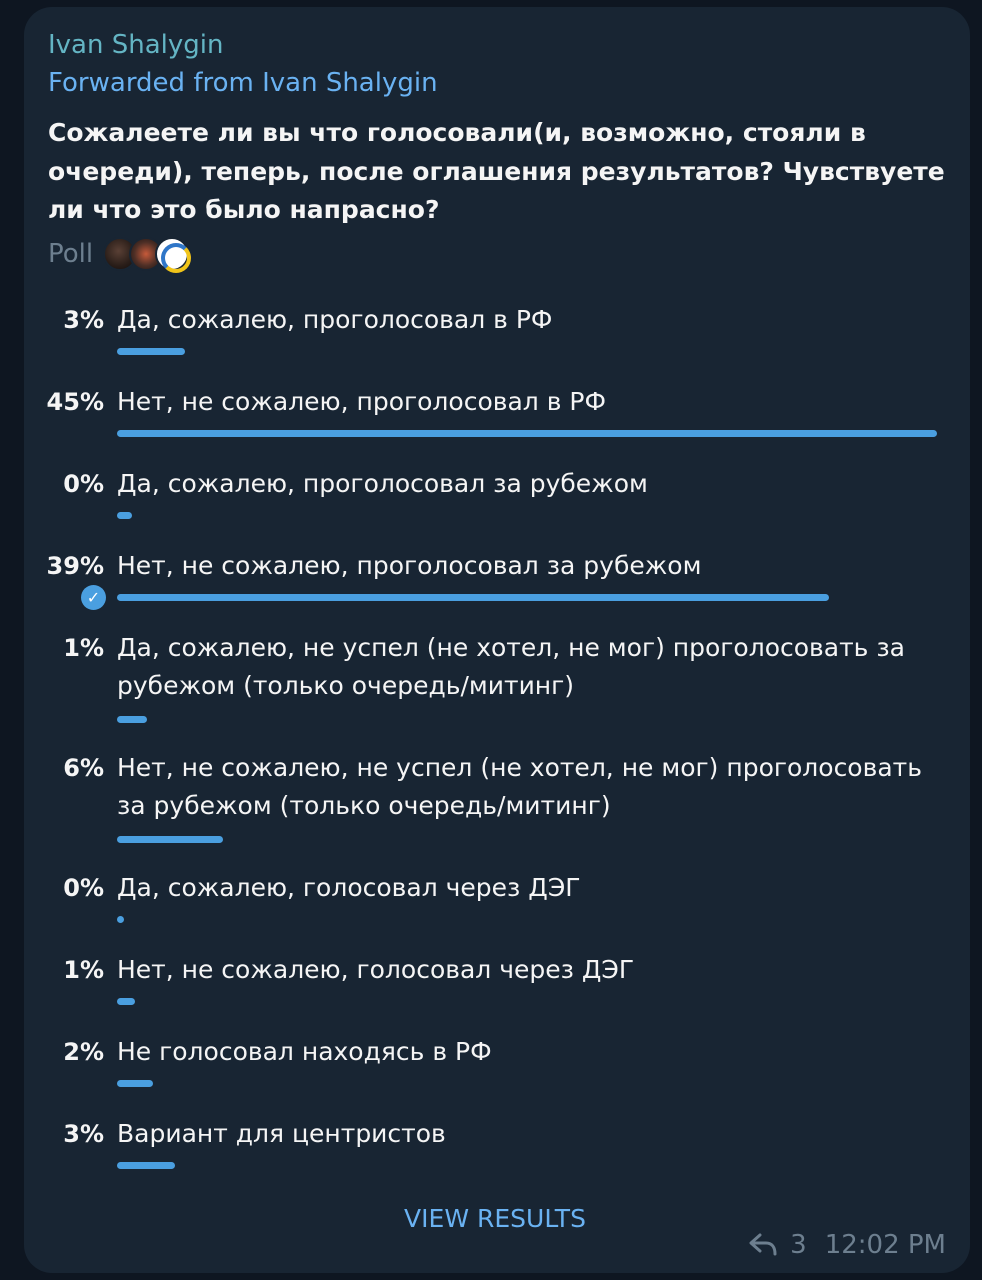  What do you see at coordinates (93, 597) in the screenshot?
I see `check-circle-icon: ✓` at bounding box center [93, 597].